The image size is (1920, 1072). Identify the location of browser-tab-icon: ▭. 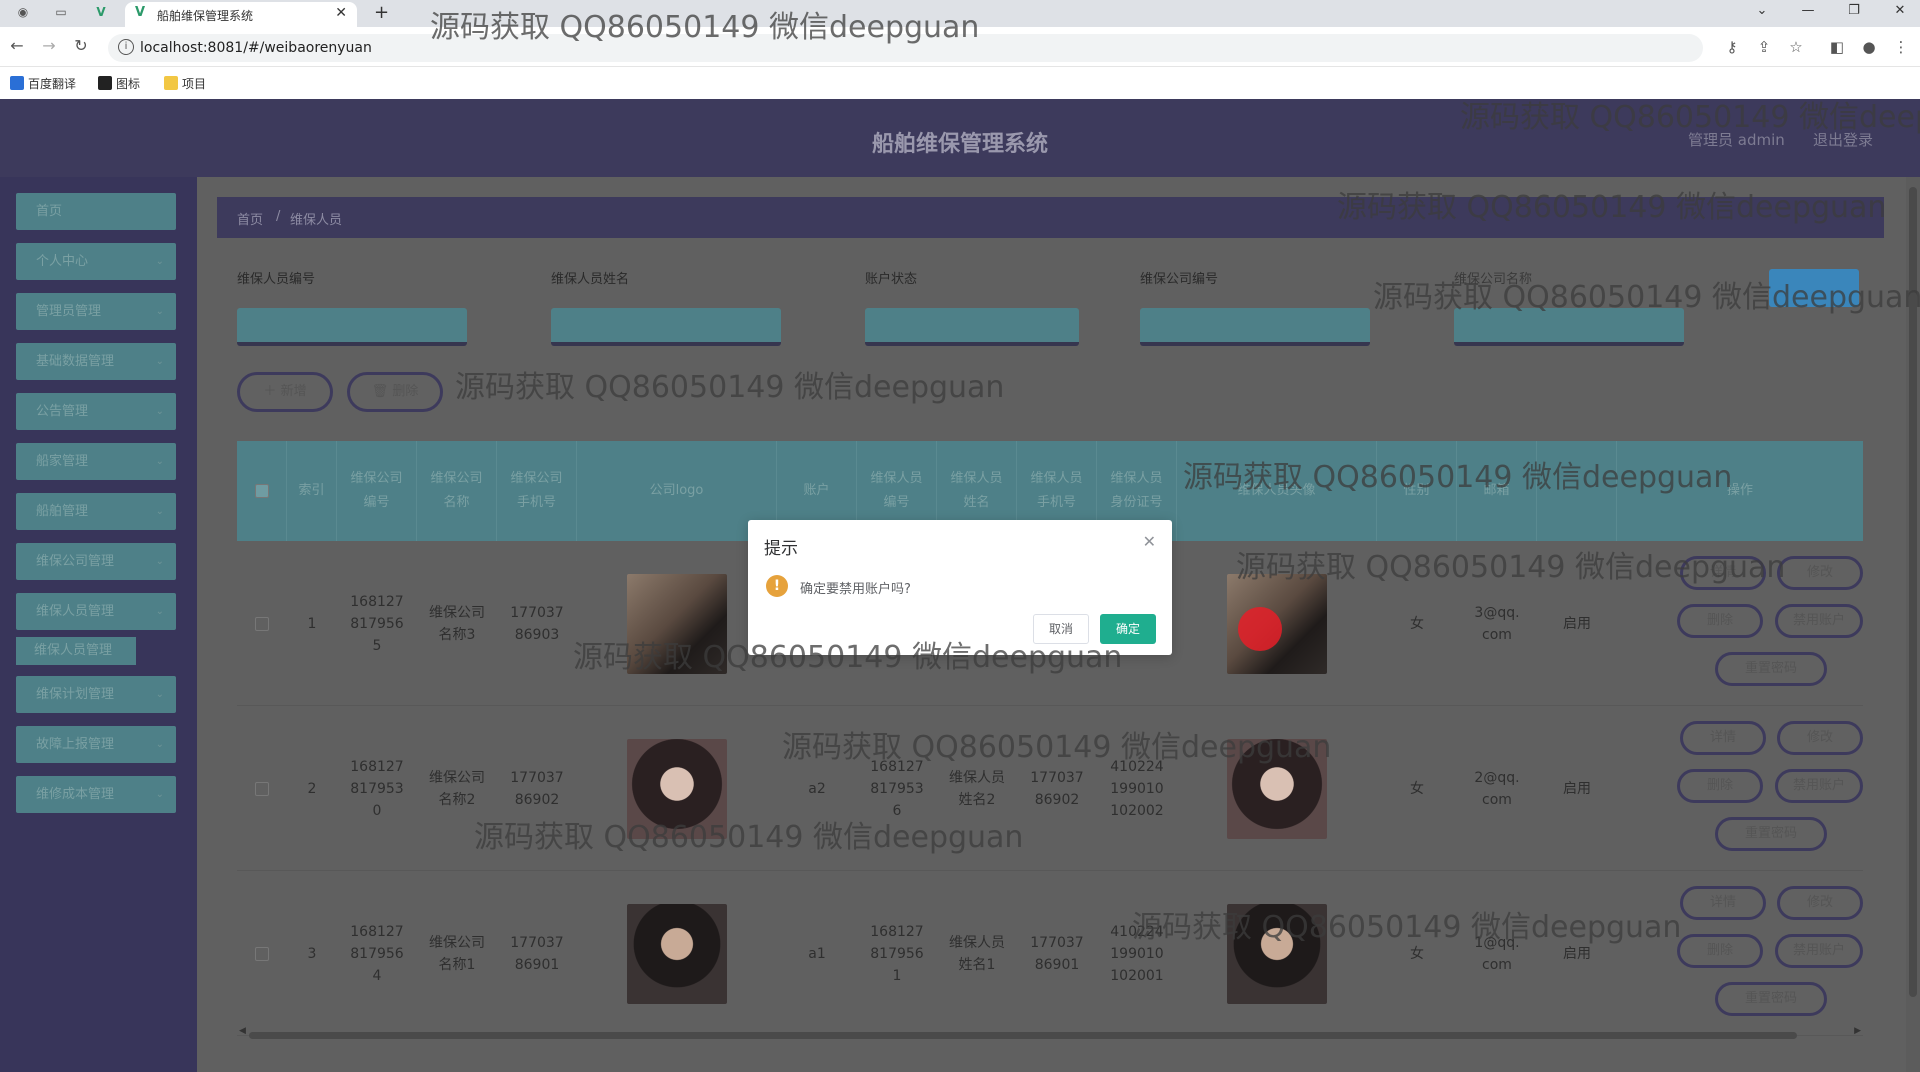
(61, 13).